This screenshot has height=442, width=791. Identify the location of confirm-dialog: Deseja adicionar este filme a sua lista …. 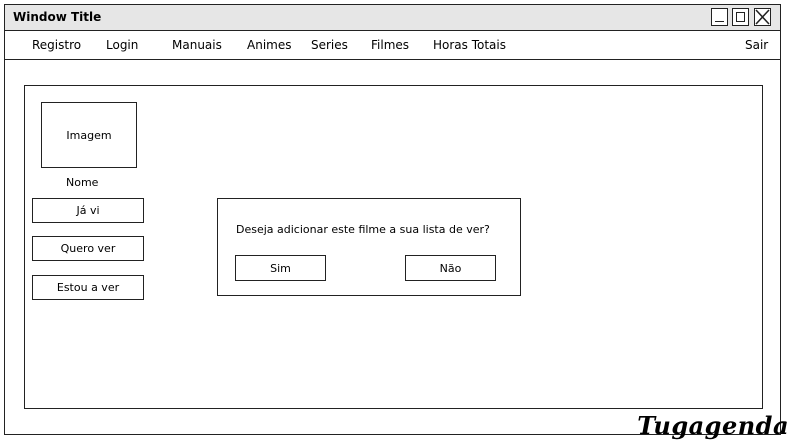
(369, 247).